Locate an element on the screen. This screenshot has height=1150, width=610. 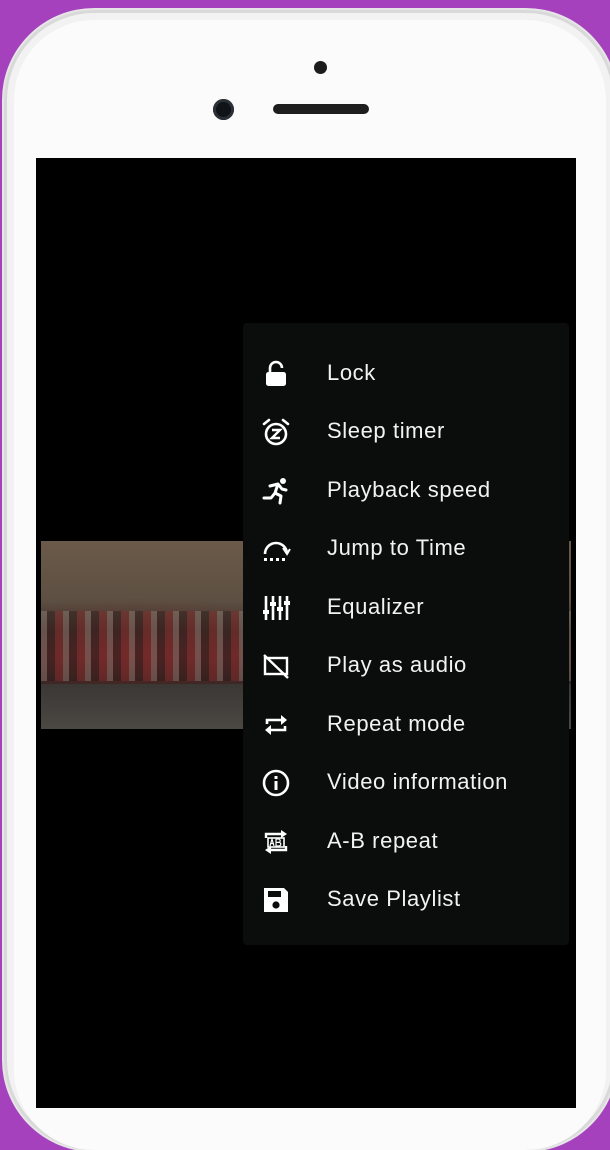
ab-repeat-icon is located at coordinates (276, 842).